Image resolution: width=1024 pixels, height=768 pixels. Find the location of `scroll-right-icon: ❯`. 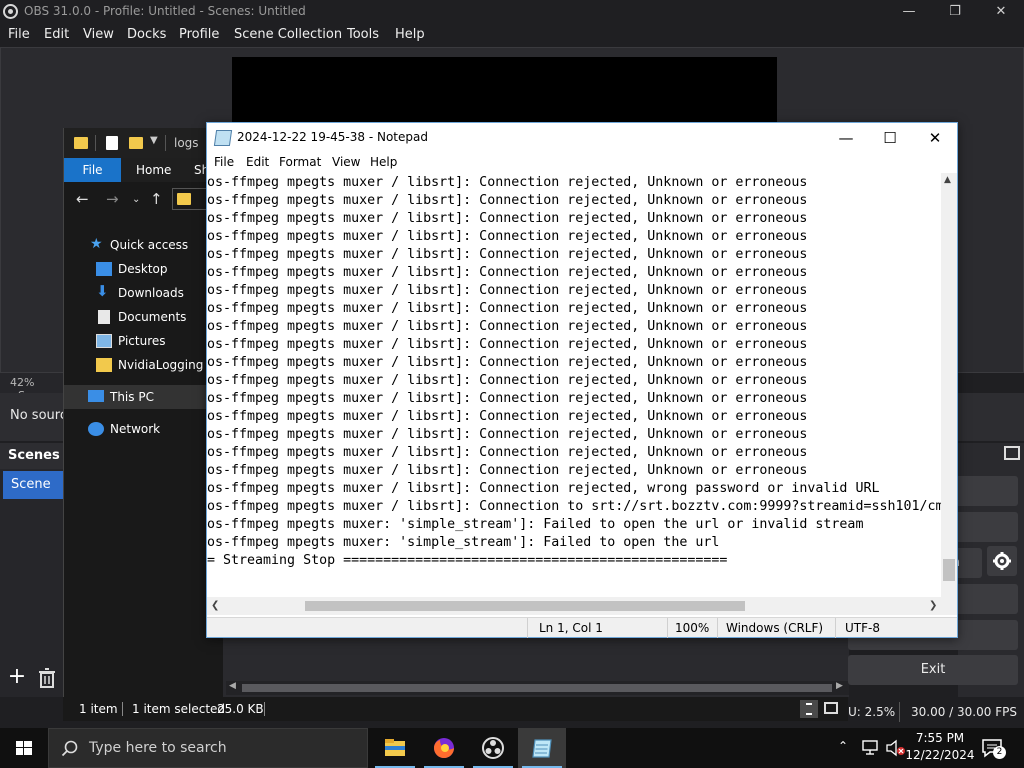

scroll-right-icon: ❯ is located at coordinates (933, 605).